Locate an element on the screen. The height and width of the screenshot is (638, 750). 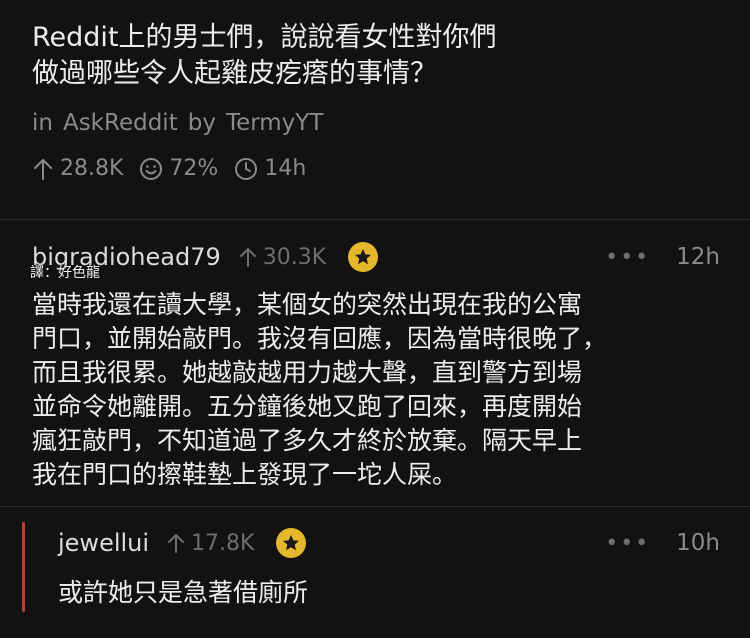
comment-header: bigradiohead79 30.3K ••• 12h is located at coordinates (376, 257).